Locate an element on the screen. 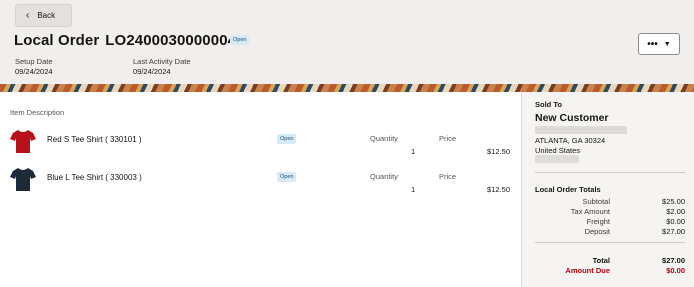 This screenshot has width=694, height=287. item-name: Blue L Tee Shirt ( 330003 ) is located at coordinates (94, 177).